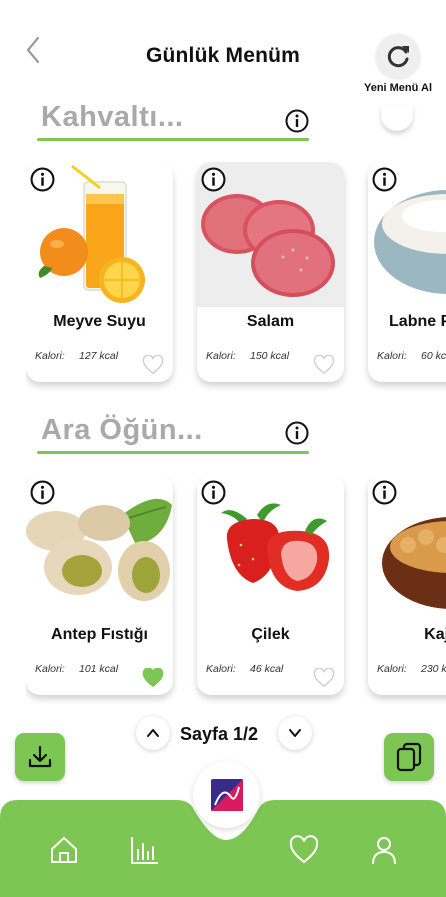 The height and width of the screenshot is (897, 446). I want to click on download-button, so click(40, 757).